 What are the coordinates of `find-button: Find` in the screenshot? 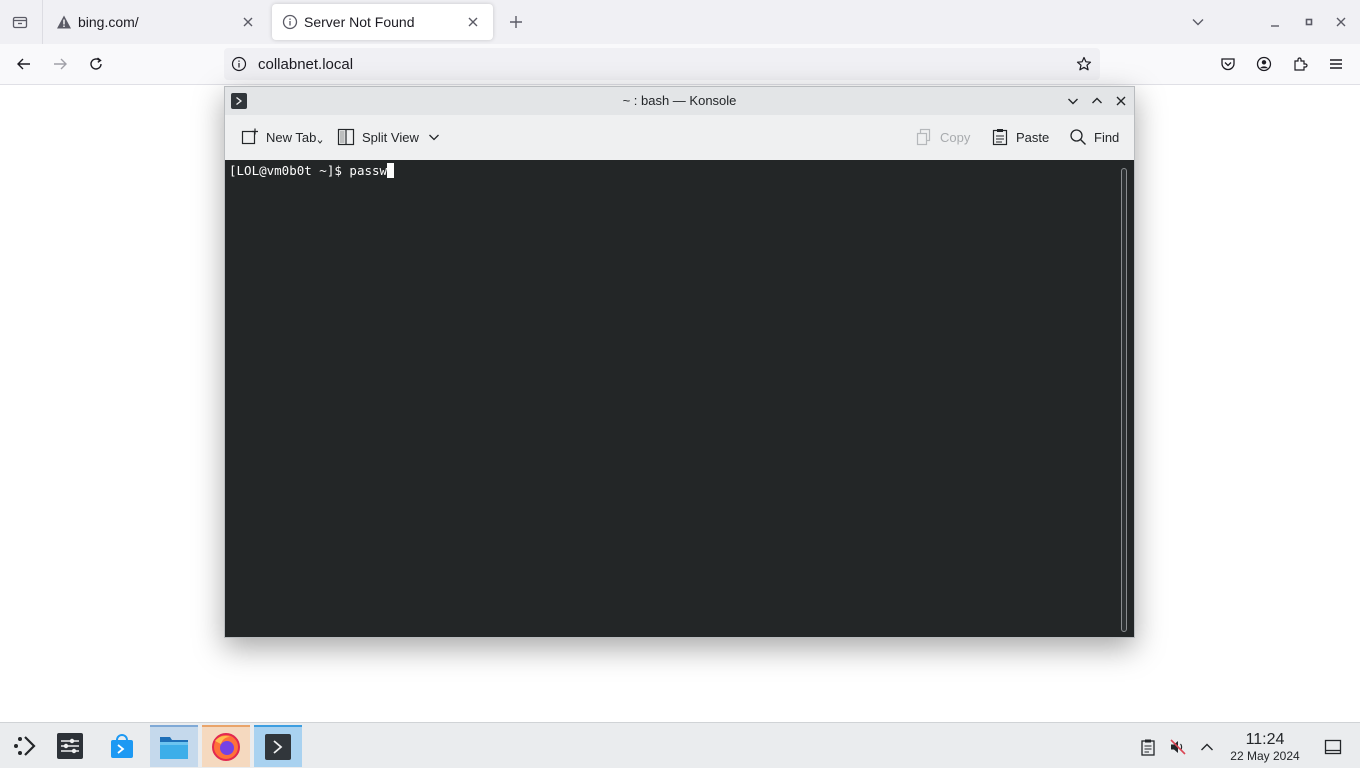 It's located at (1094, 137).